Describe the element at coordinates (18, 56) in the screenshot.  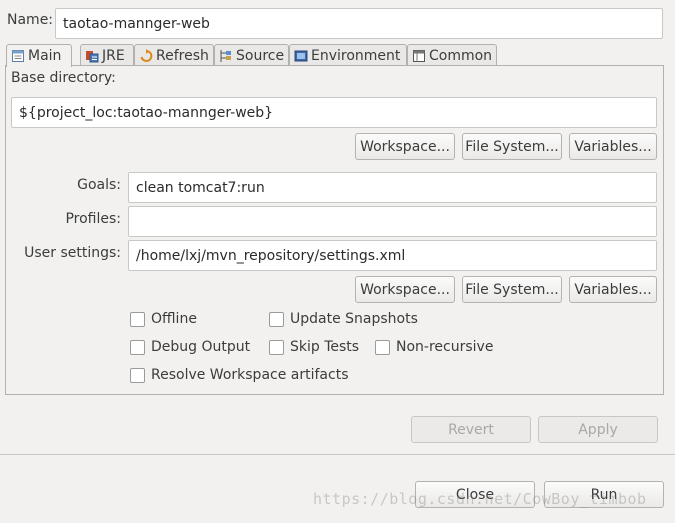
I see `main-tab-icon` at that location.